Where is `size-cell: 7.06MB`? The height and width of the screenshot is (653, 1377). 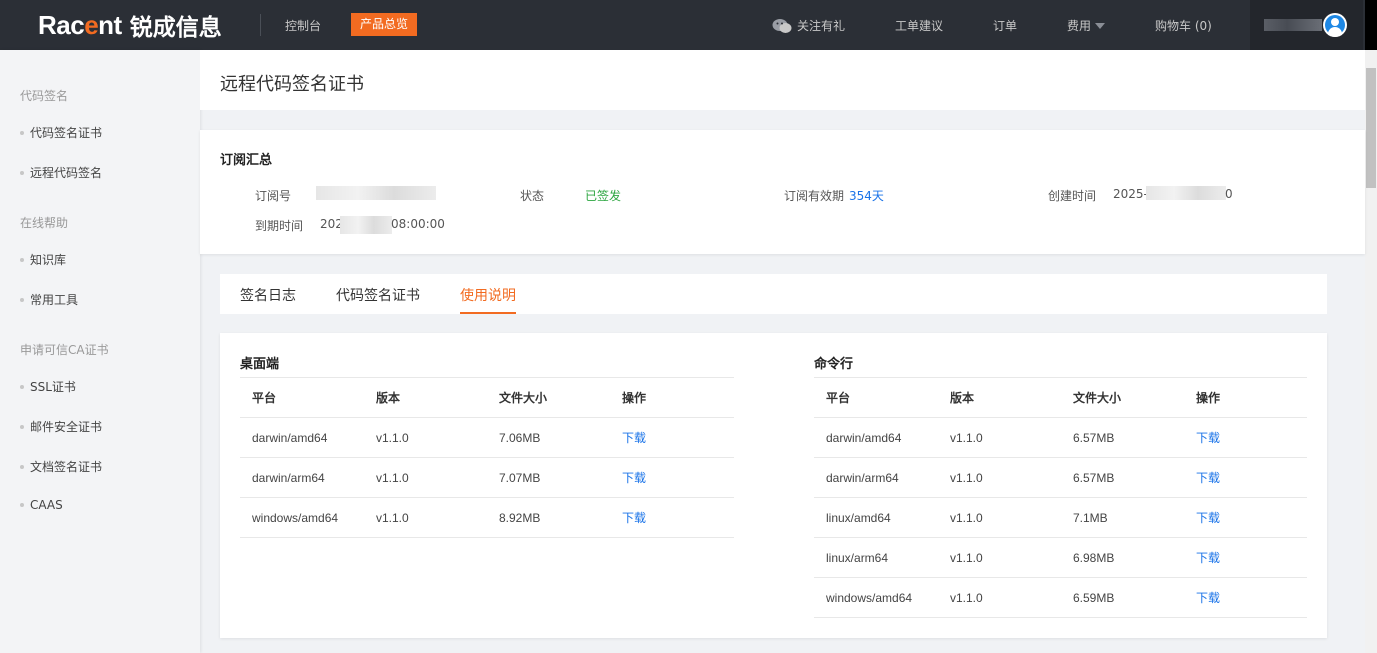 size-cell: 7.06MB is located at coordinates (548, 438).